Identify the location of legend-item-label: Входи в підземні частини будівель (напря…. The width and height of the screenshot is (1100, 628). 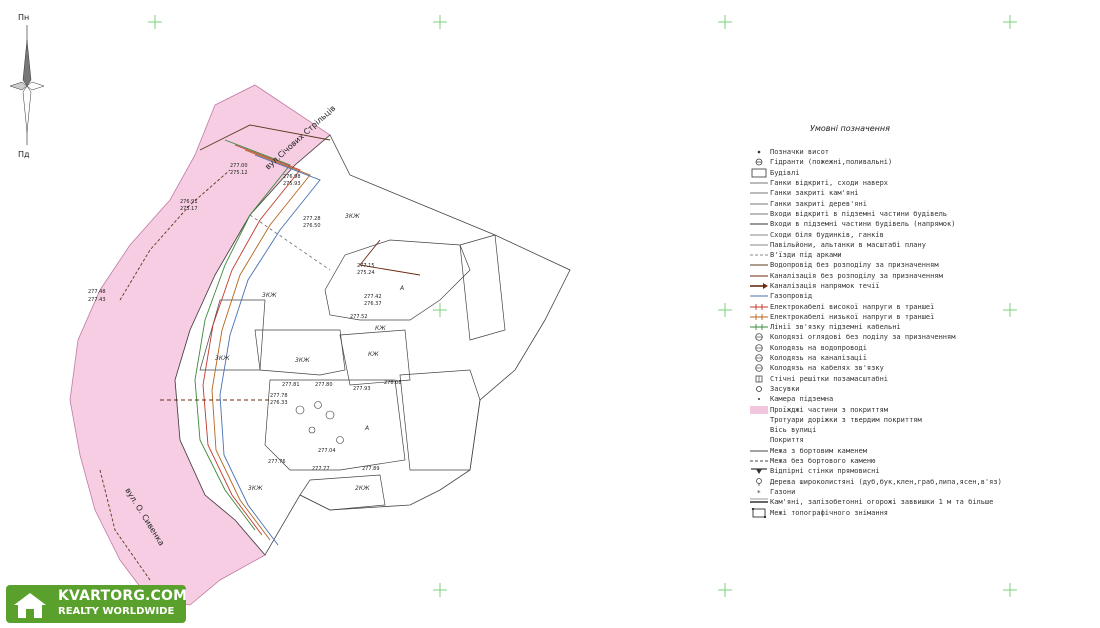
(863, 224).